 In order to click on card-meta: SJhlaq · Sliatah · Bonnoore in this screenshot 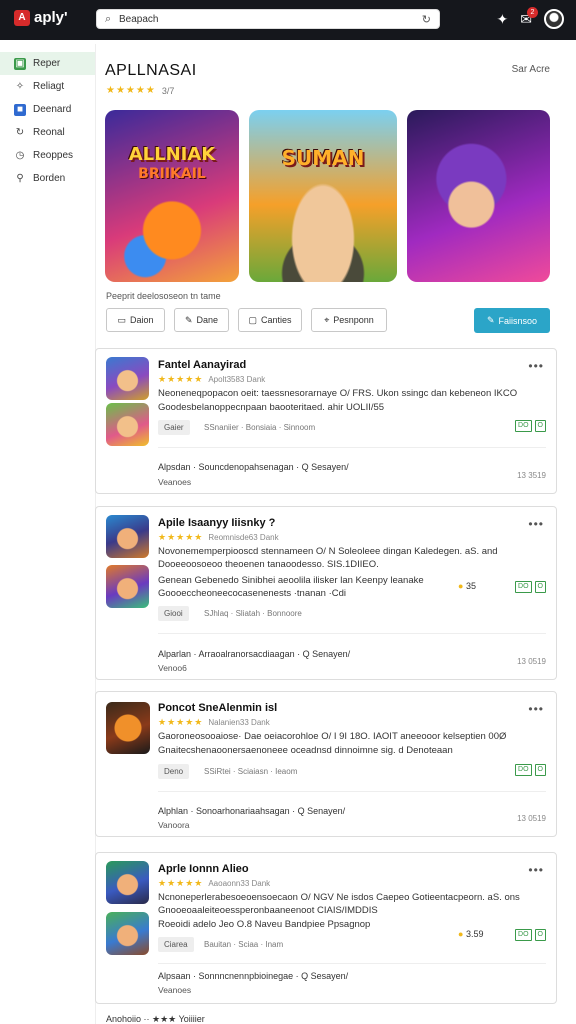, I will do `click(253, 613)`.